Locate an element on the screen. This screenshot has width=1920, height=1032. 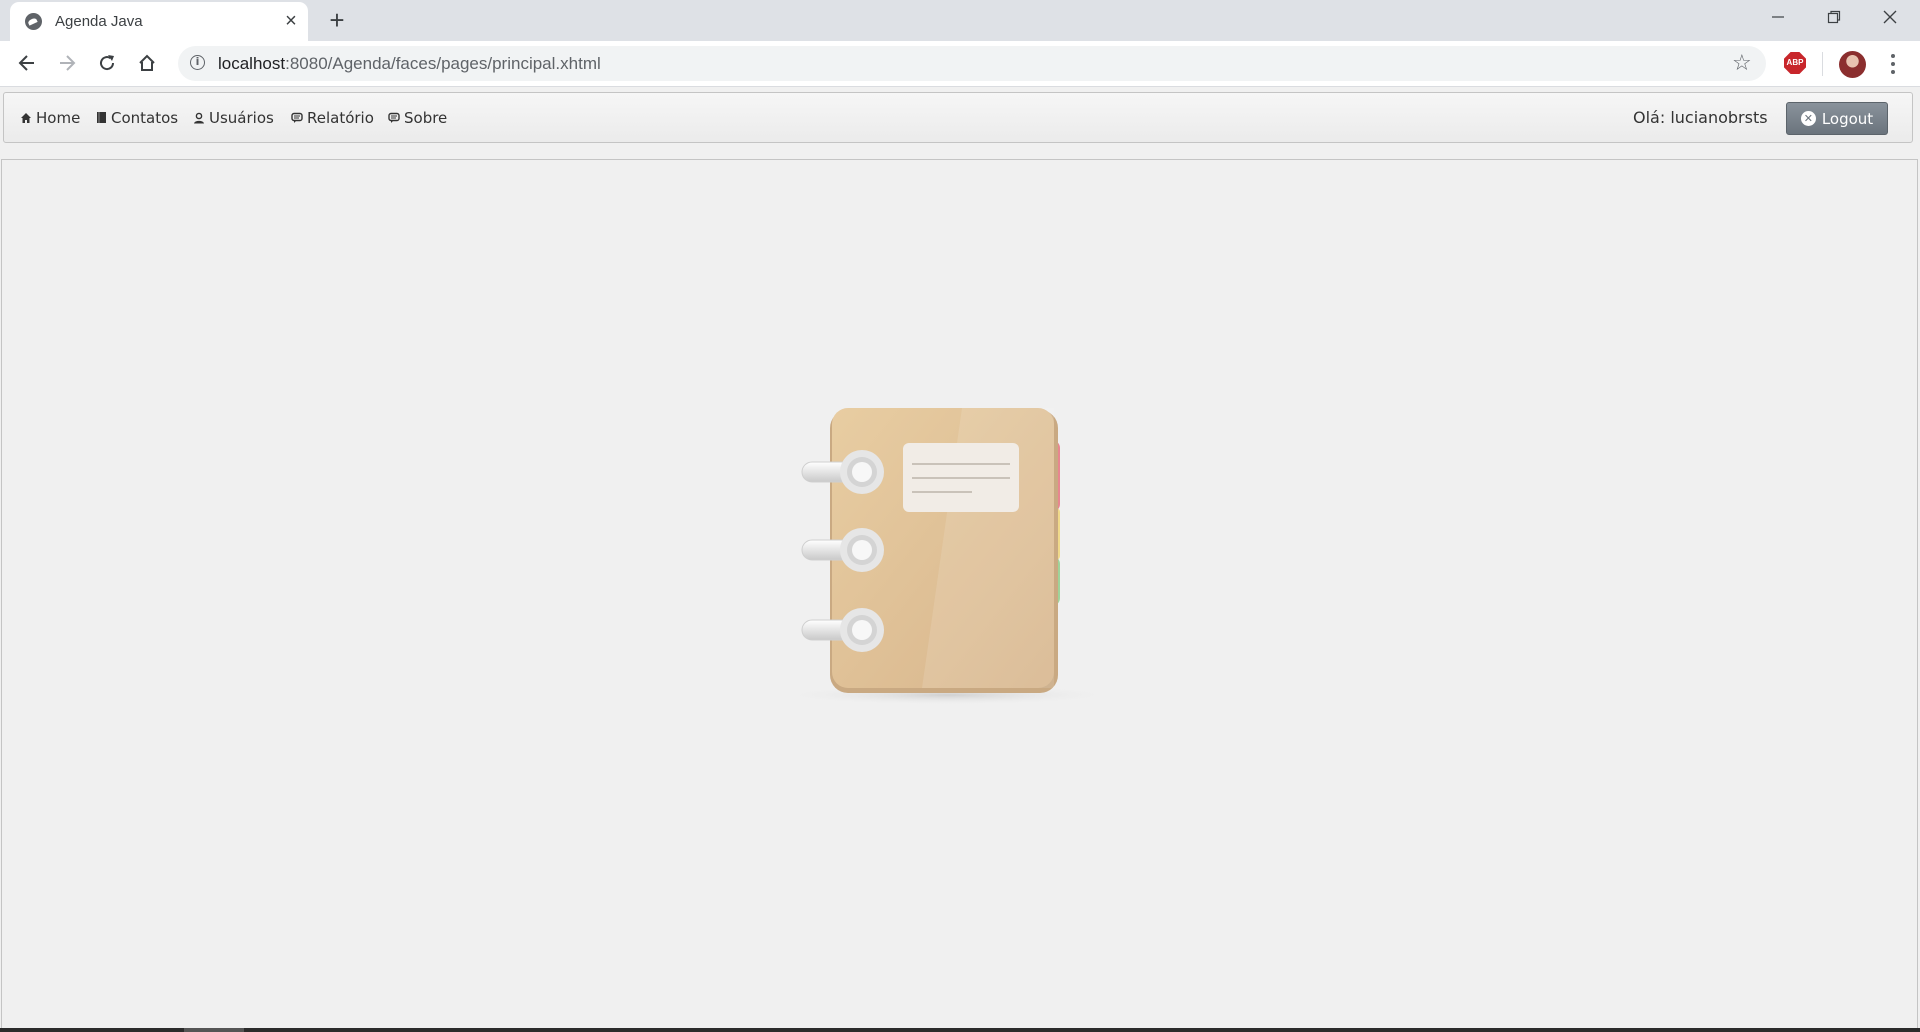
back-icon is located at coordinates (27, 63).